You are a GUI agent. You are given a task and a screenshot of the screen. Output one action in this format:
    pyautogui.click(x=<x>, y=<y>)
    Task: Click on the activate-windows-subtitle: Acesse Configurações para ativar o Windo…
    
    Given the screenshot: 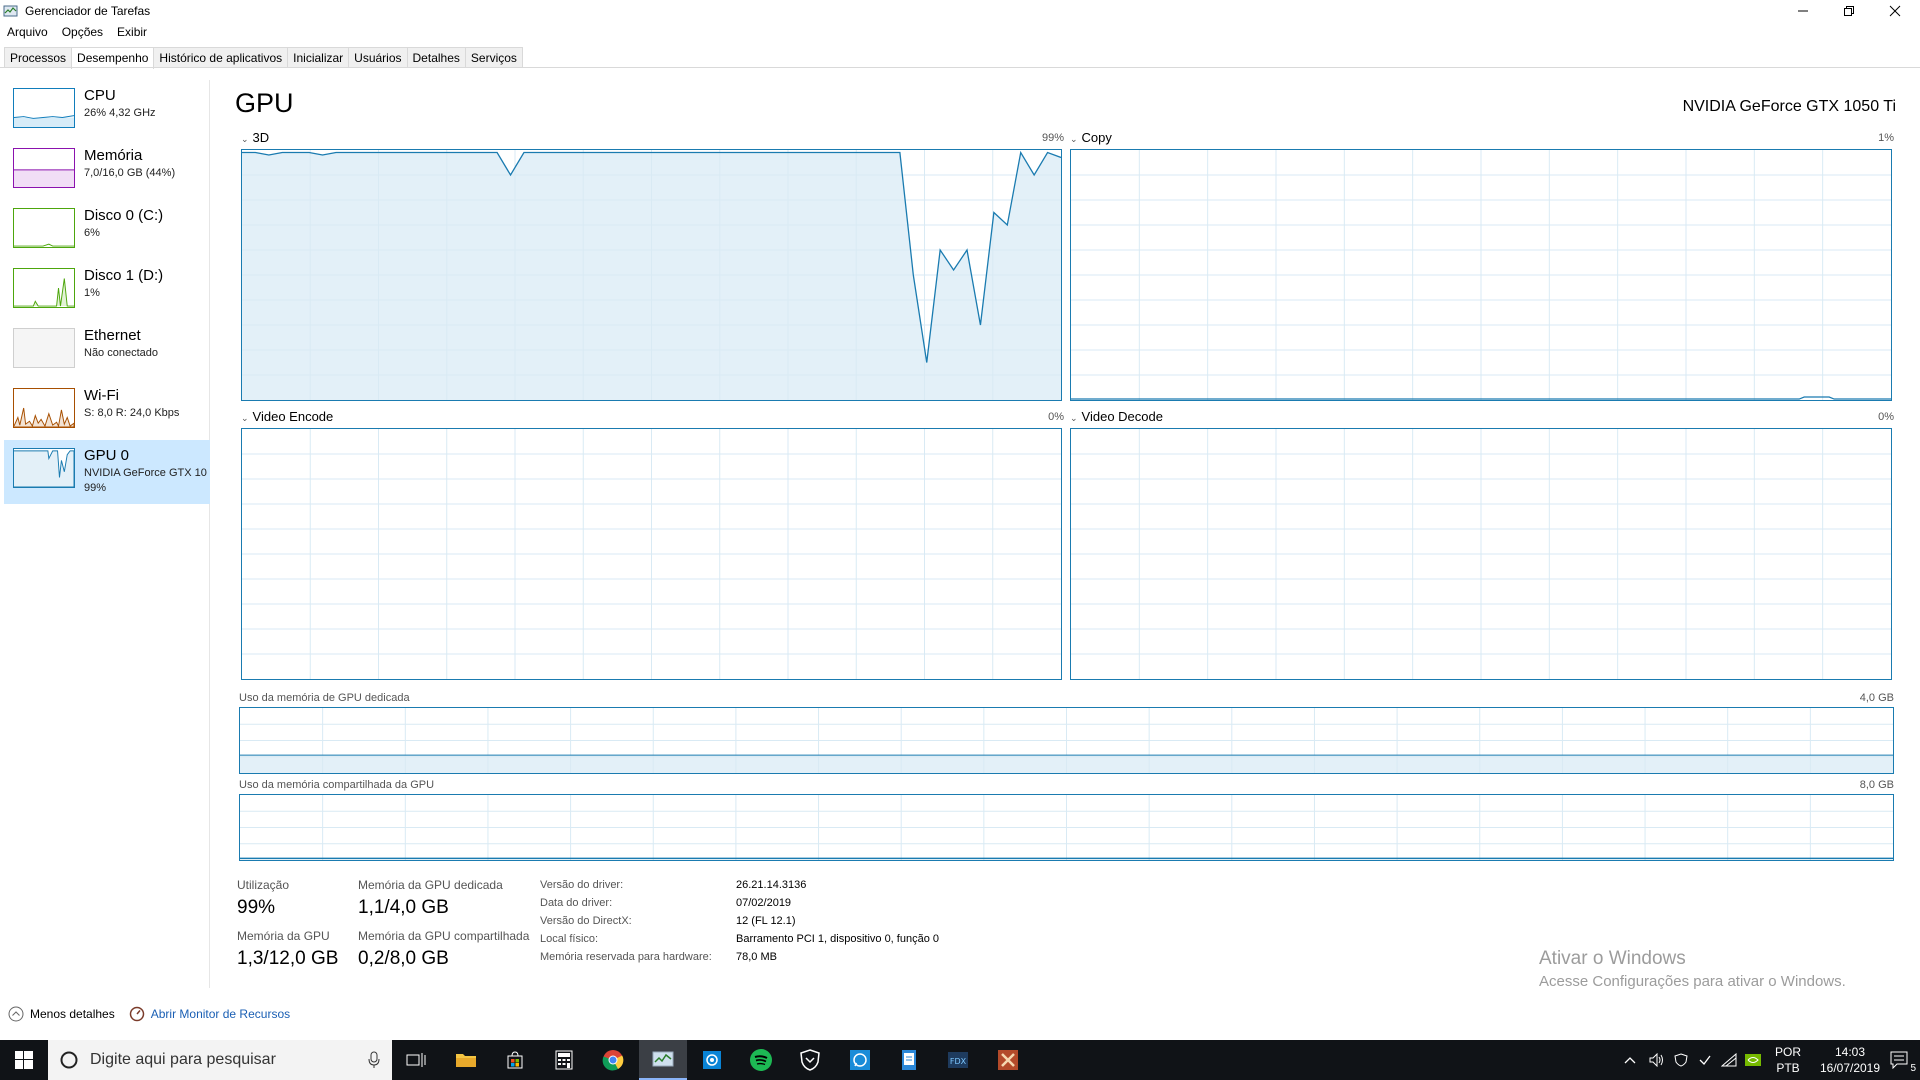 What is the action you would take?
    pyautogui.click(x=1692, y=981)
    